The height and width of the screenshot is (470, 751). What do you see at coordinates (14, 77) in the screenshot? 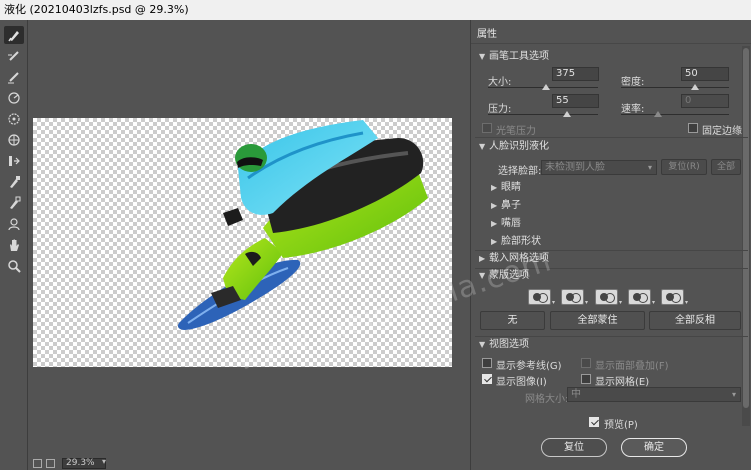
I see `smooth-brush-icon` at bounding box center [14, 77].